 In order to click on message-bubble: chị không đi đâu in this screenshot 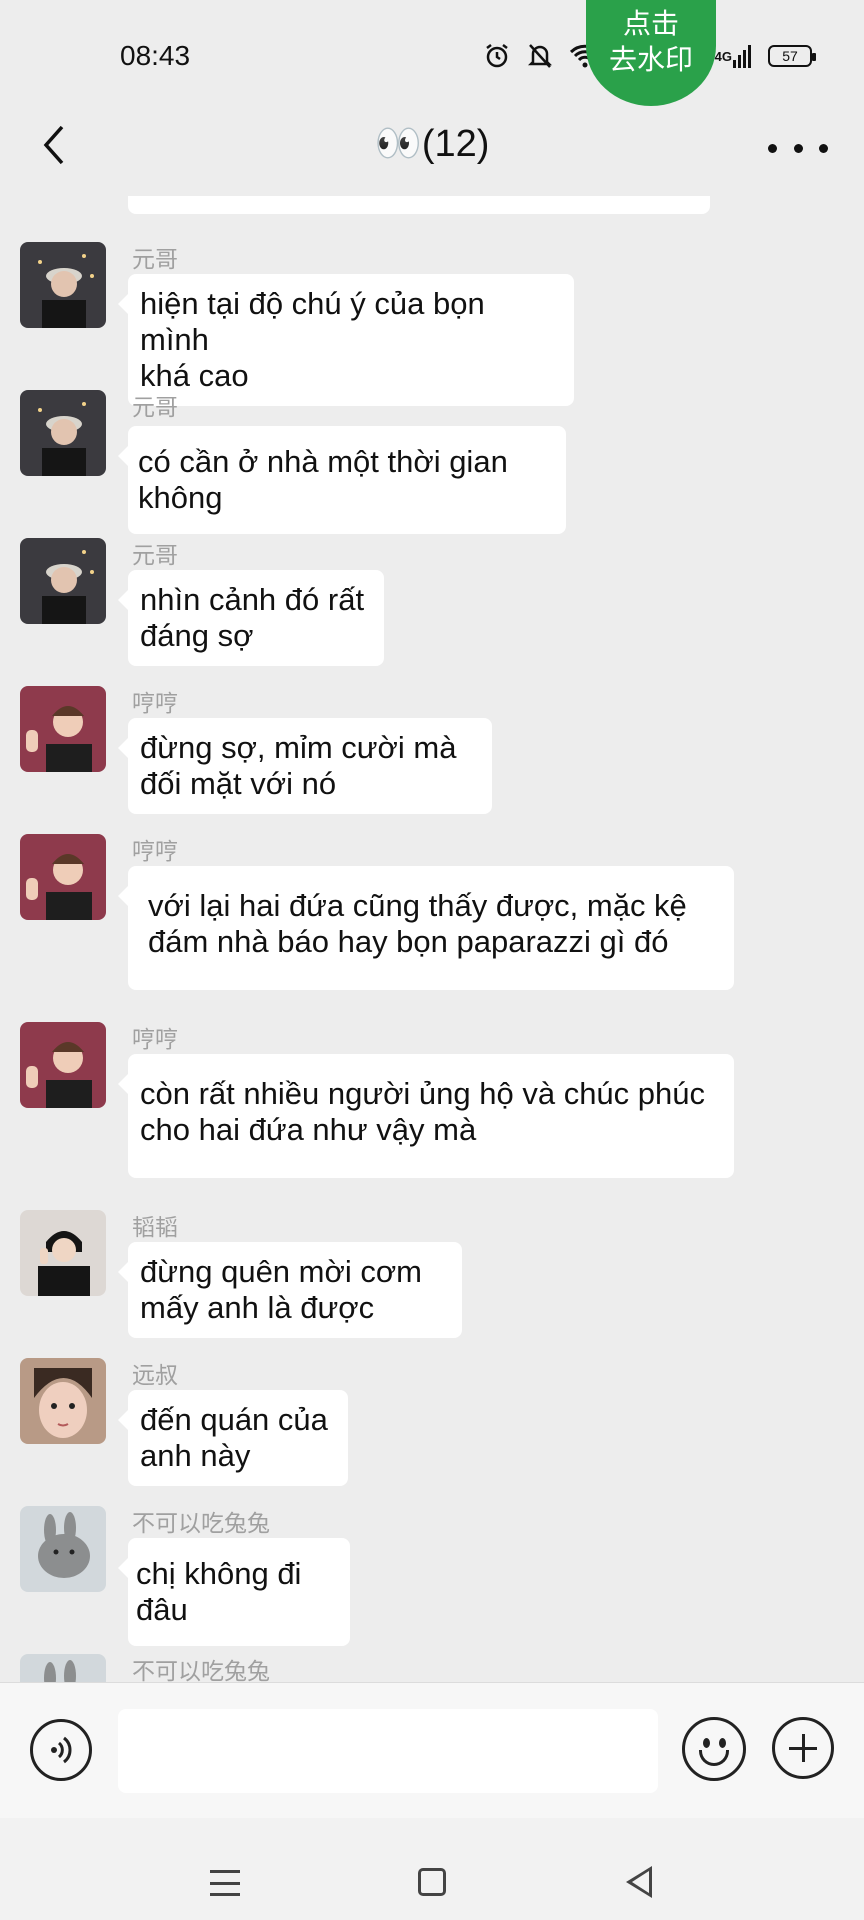, I will do `click(234, 1592)`.